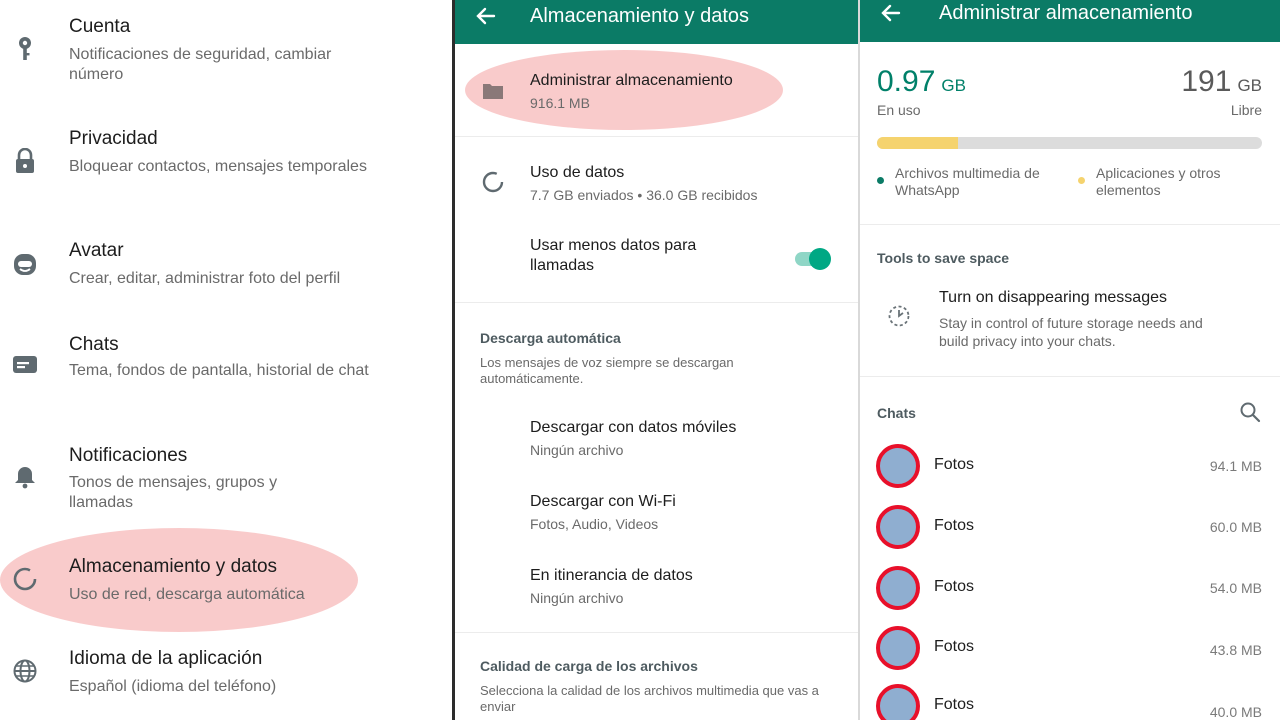 The image size is (1280, 720). I want to click on less-data-toggle, so click(813, 258).